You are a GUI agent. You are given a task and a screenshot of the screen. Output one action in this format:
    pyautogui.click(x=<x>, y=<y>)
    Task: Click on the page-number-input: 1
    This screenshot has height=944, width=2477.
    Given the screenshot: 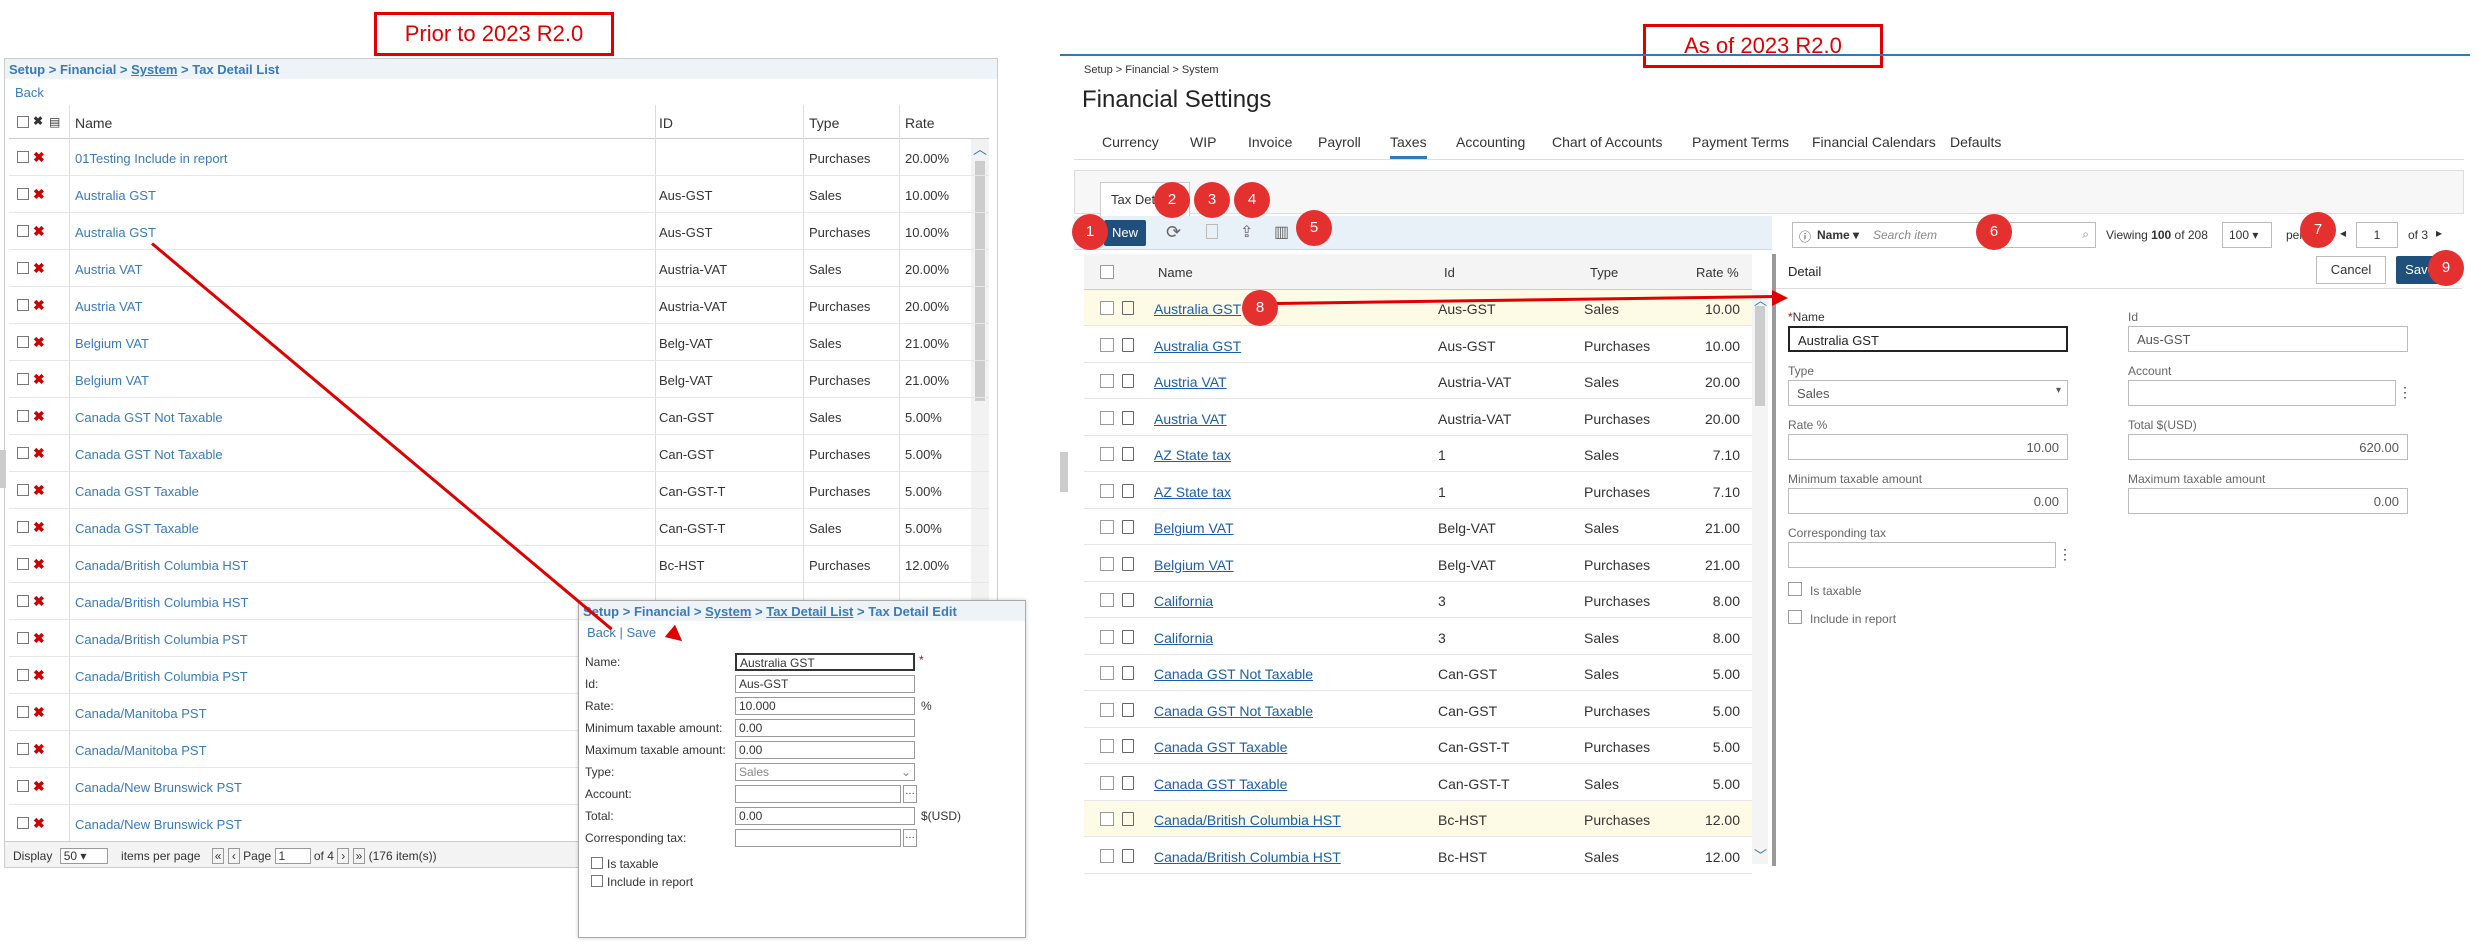 What is the action you would take?
    pyautogui.click(x=2377, y=235)
    